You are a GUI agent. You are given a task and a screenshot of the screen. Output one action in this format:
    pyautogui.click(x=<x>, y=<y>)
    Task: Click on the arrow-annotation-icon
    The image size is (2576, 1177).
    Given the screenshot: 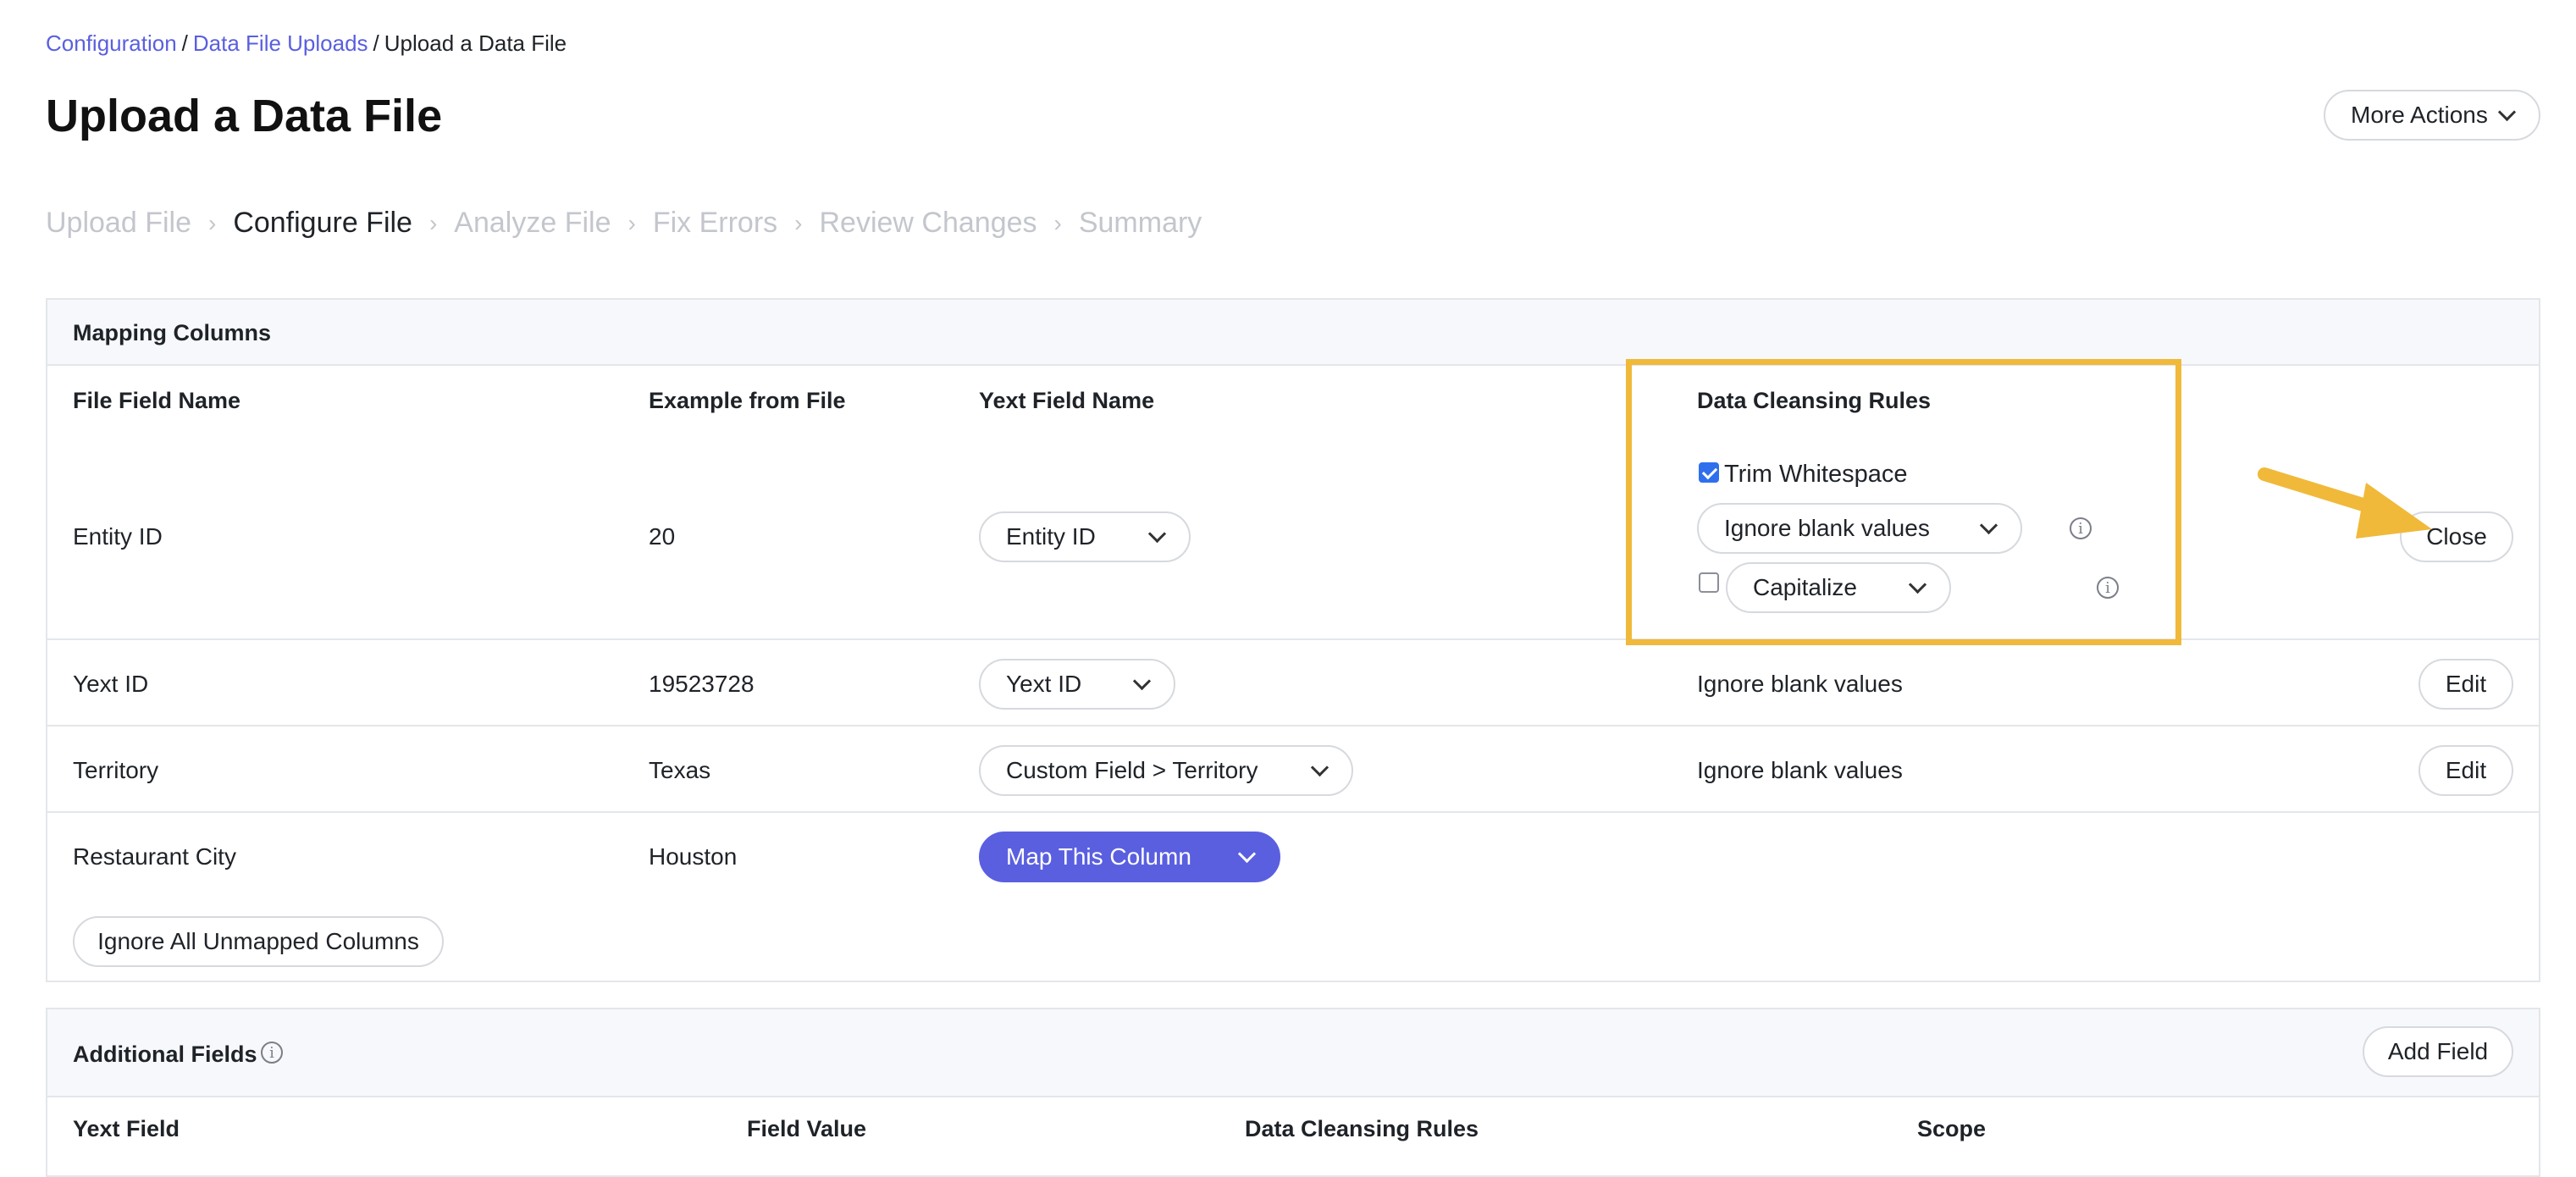 What is the action you would take?
    pyautogui.click(x=2345, y=503)
    